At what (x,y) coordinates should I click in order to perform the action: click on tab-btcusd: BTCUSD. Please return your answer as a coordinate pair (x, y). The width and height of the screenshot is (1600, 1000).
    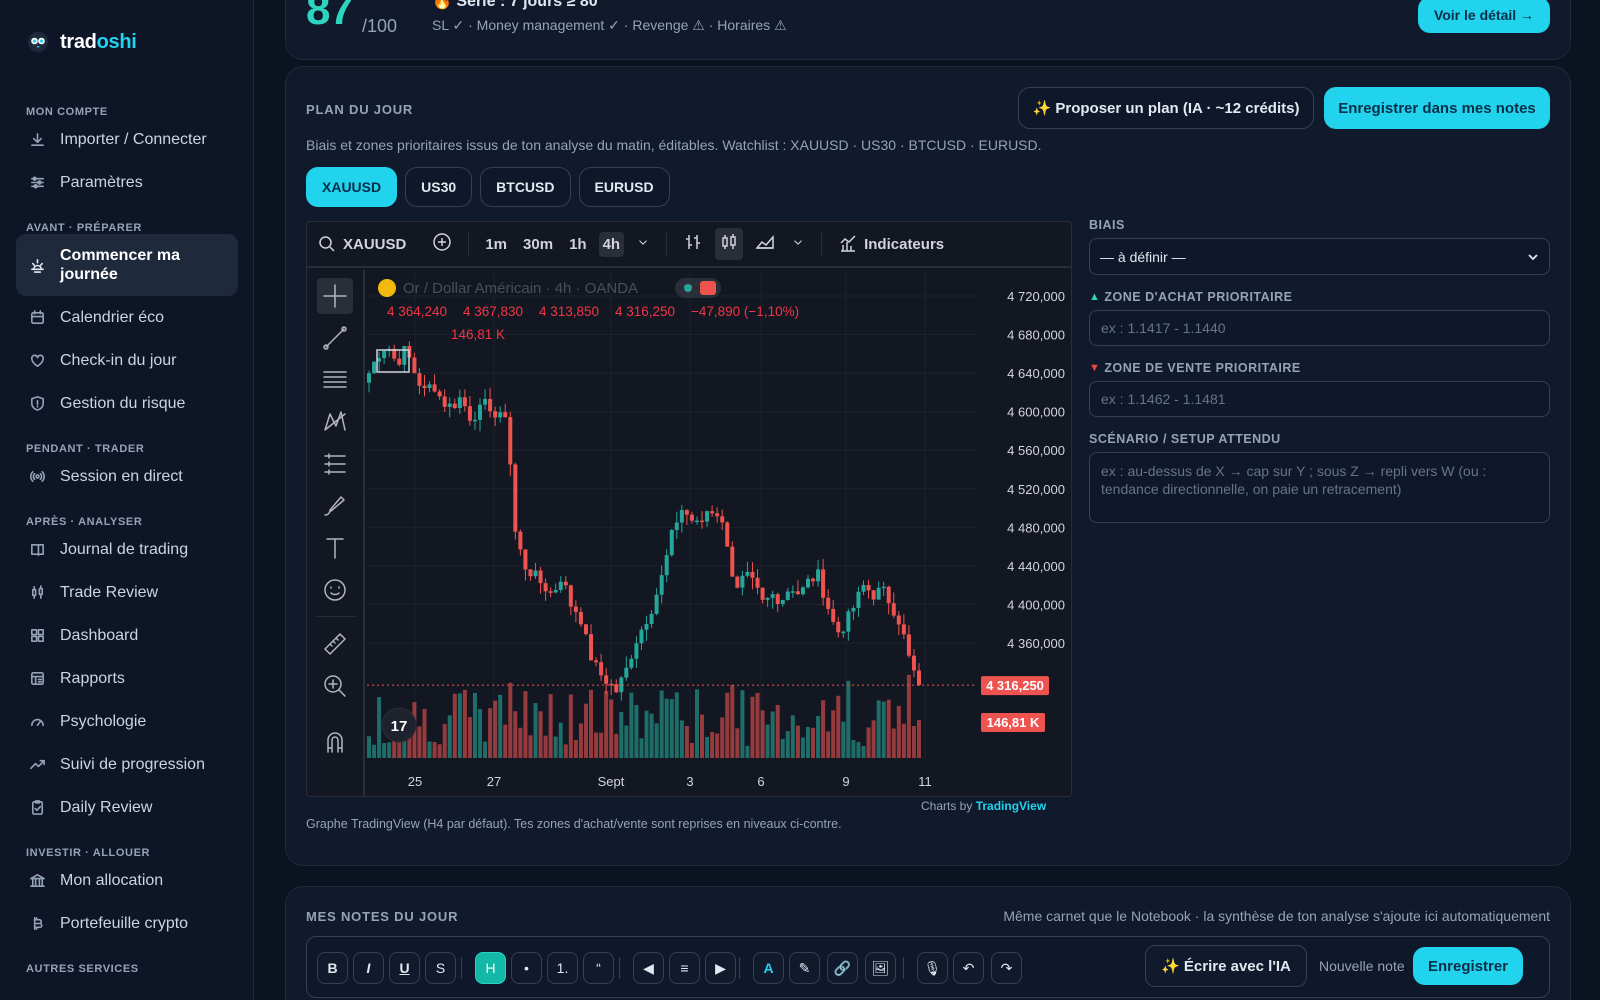
    Looking at the image, I should click on (525, 187).